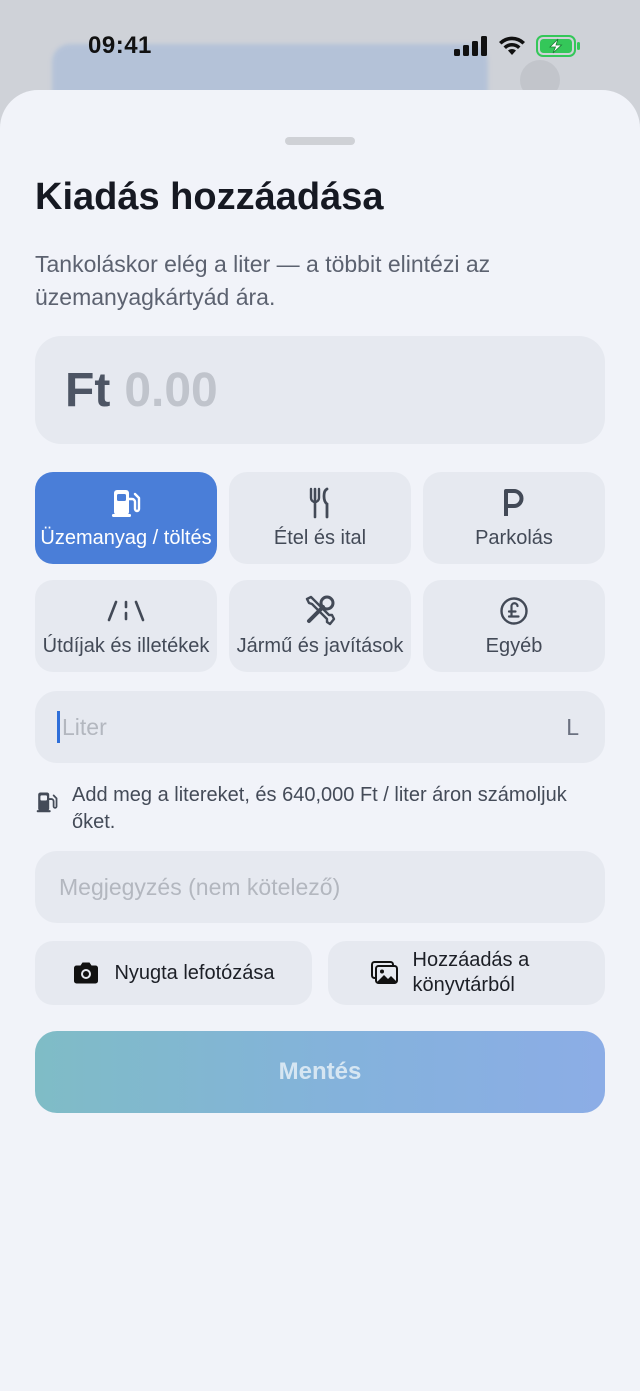 The height and width of the screenshot is (1391, 640). What do you see at coordinates (209, 197) in the screenshot?
I see `sheet-title: Kiadás hozzáadása` at bounding box center [209, 197].